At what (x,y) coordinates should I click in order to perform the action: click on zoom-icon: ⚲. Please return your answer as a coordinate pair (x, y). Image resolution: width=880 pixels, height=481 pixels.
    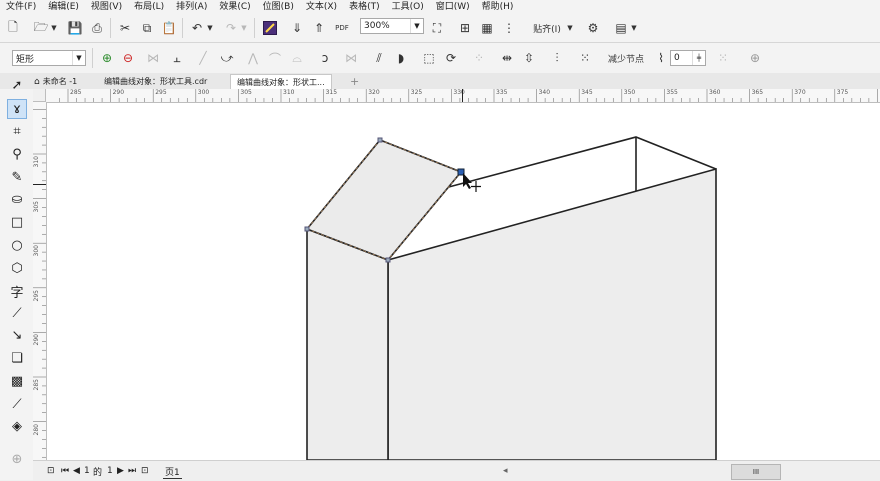
    Looking at the image, I should click on (17, 154).